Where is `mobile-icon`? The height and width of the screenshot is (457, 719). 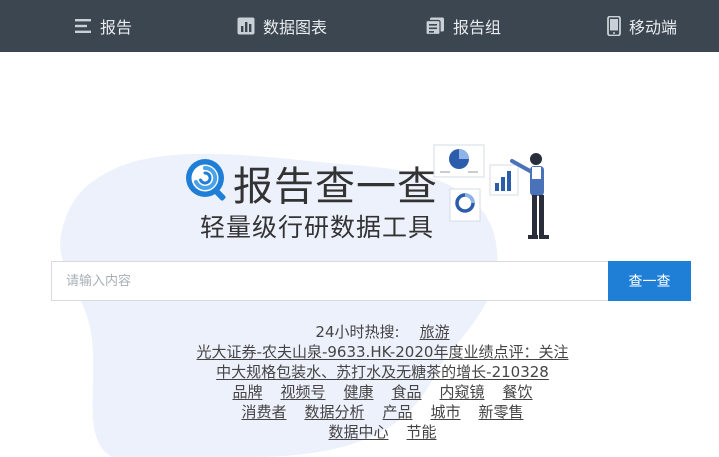 mobile-icon is located at coordinates (614, 26).